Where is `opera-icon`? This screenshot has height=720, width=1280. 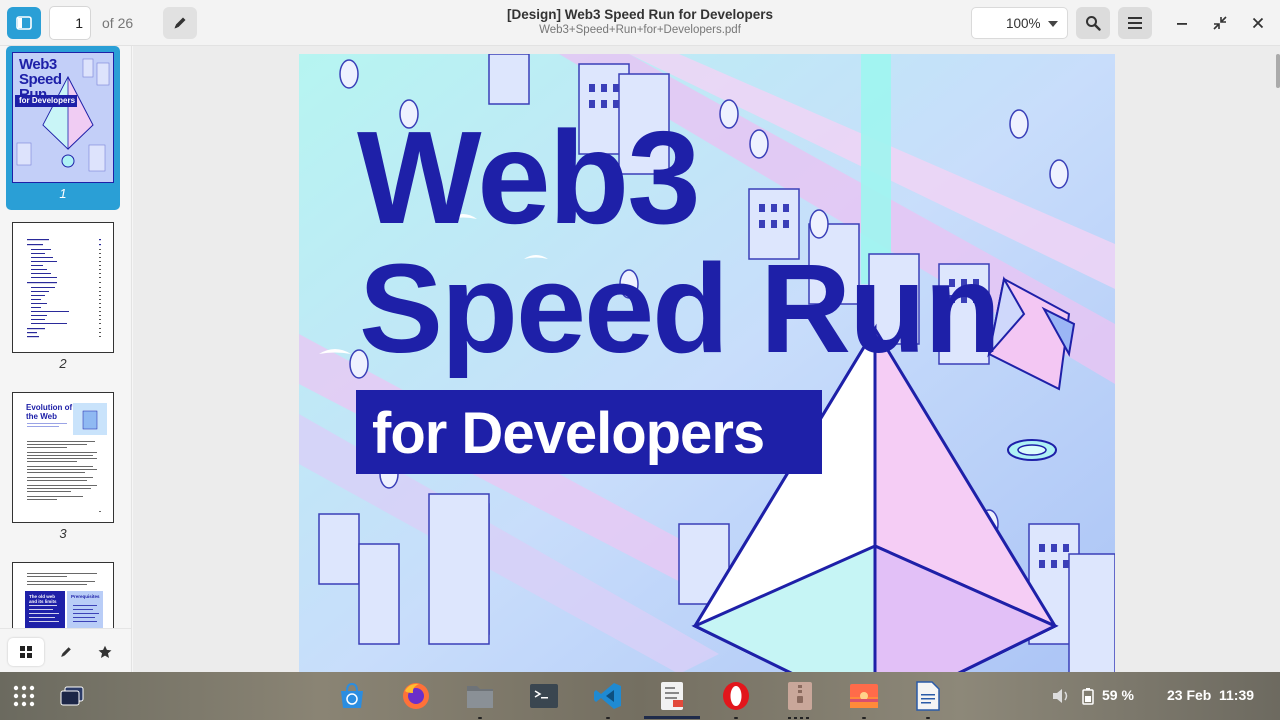 opera-icon is located at coordinates (736, 696).